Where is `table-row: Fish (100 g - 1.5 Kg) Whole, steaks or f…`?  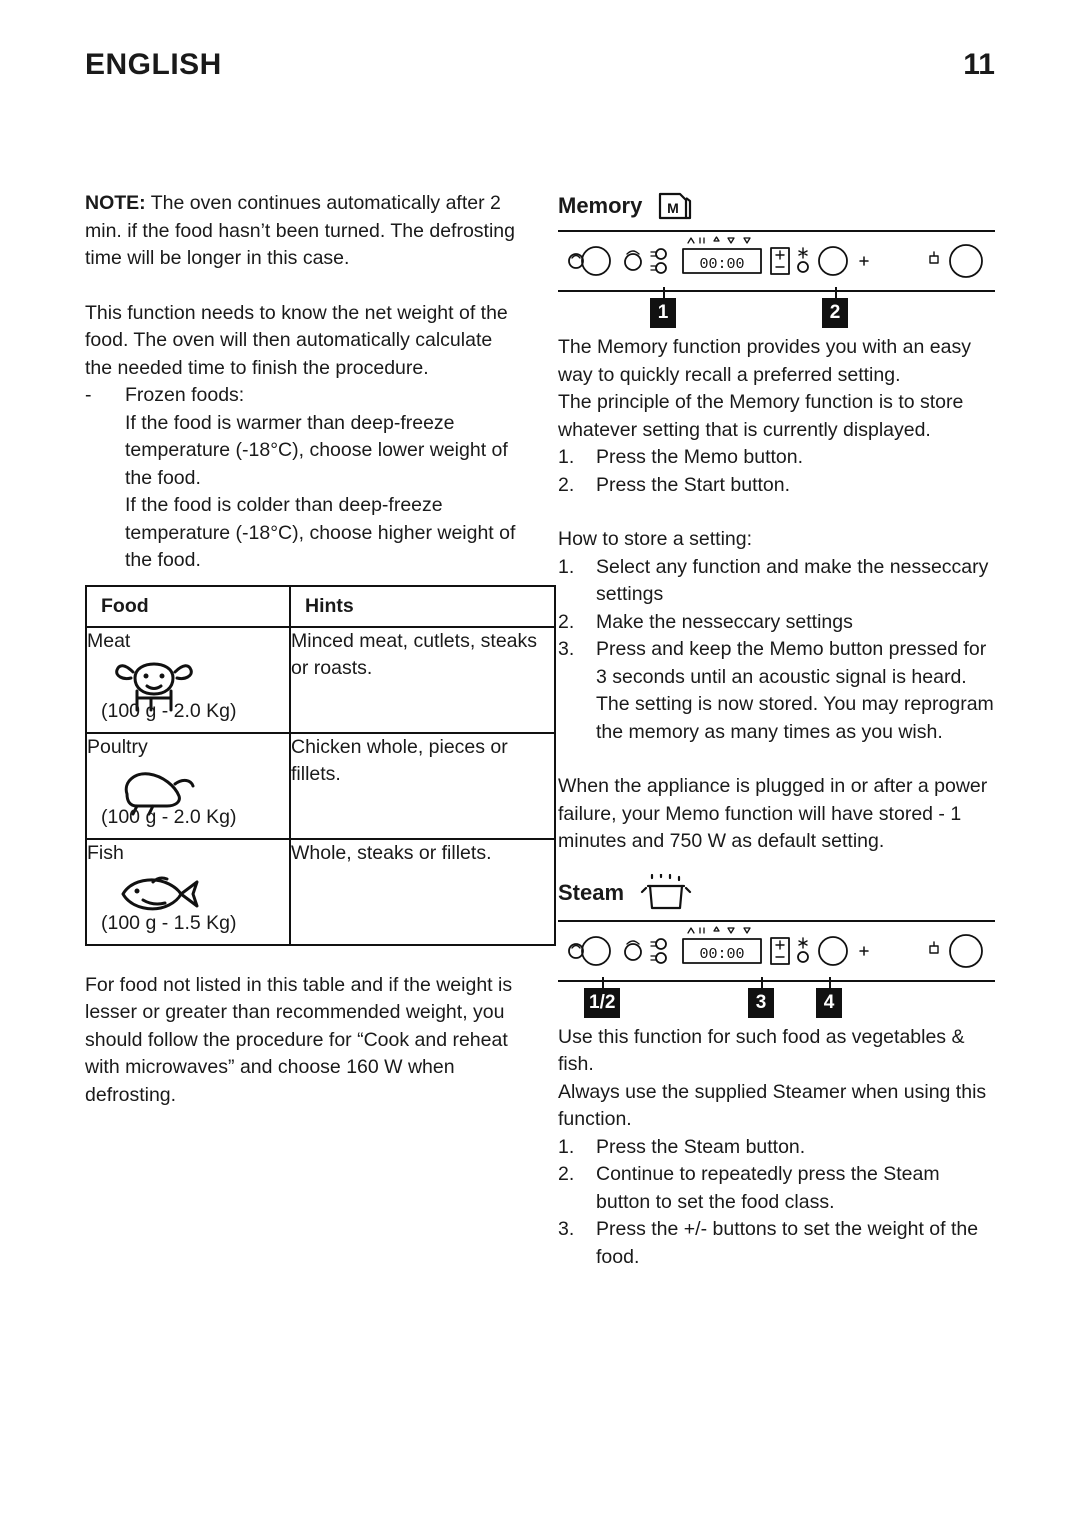 table-row: Fish (100 g - 1.5 Kg) Whole, steaks or f… is located at coordinates (320, 891).